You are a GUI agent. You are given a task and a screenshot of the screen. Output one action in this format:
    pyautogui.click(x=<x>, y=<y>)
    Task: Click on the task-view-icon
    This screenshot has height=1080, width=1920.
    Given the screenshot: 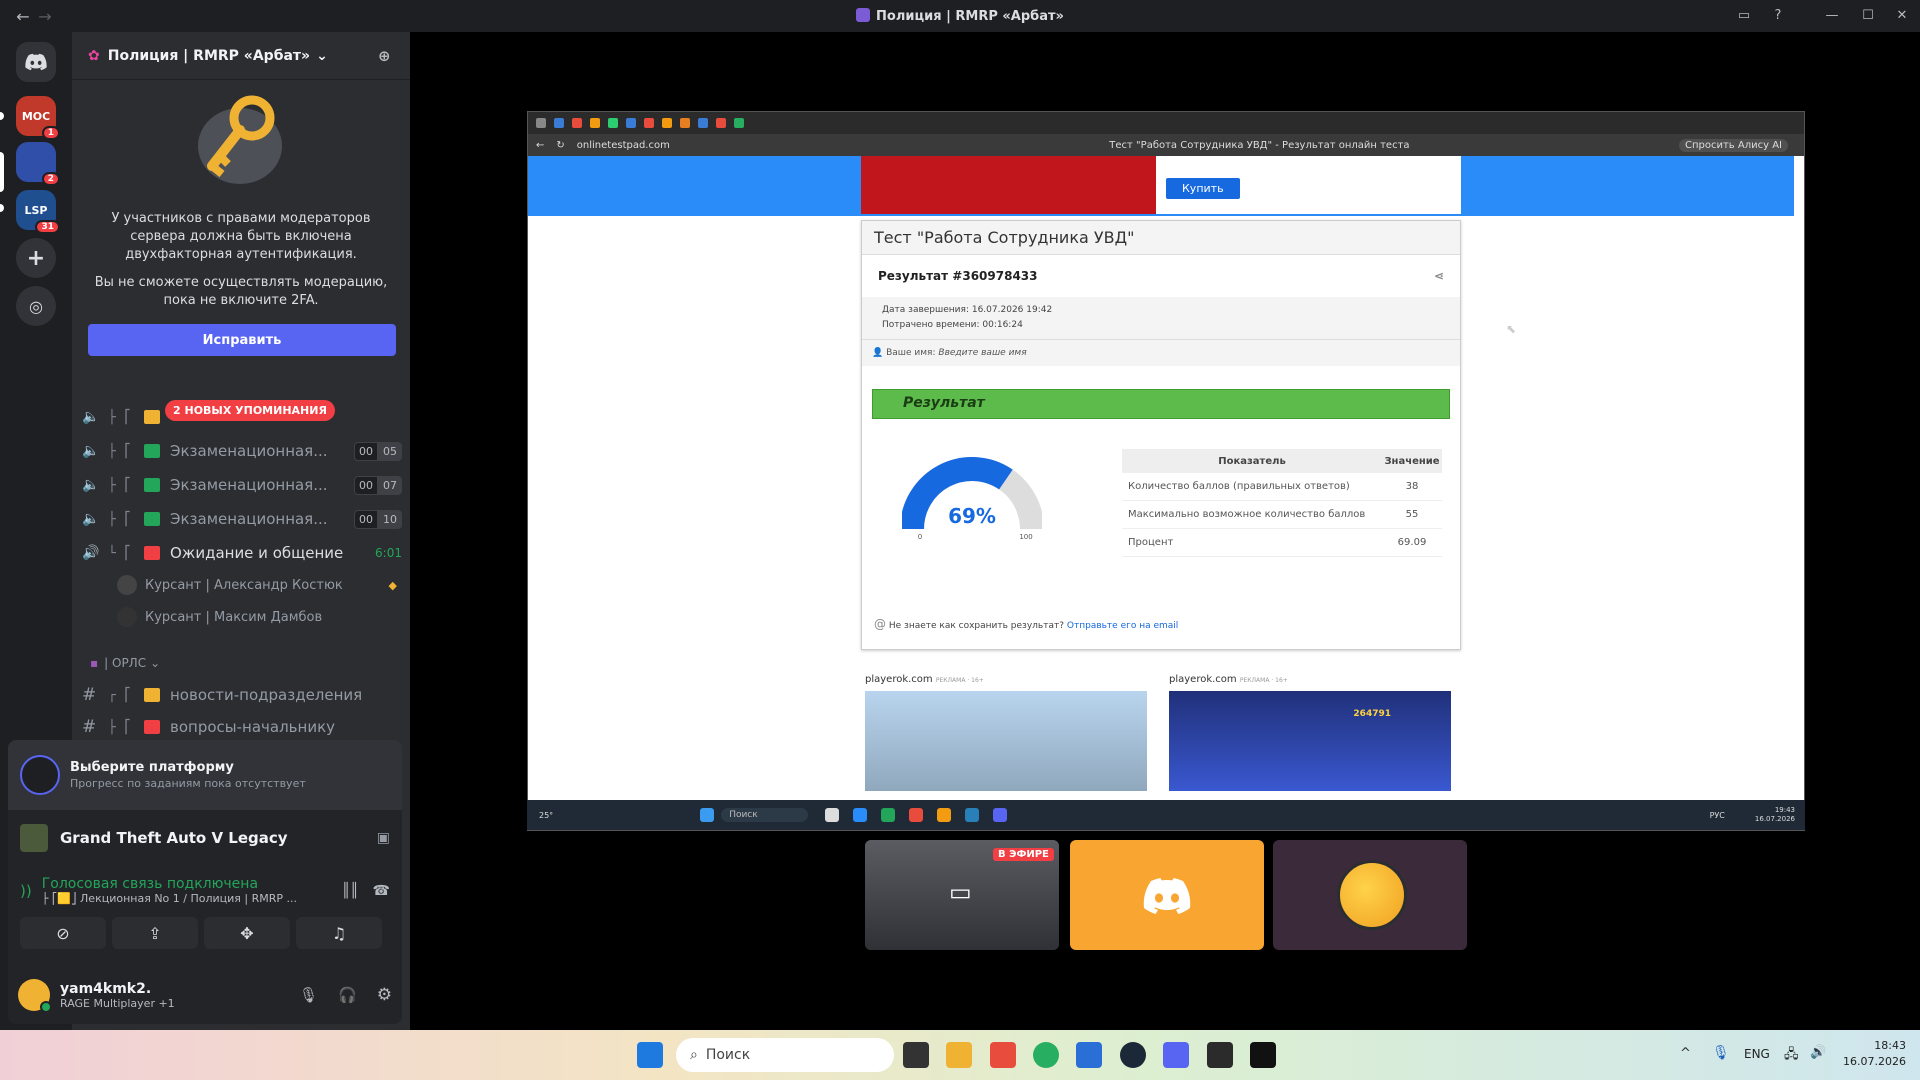 What is the action you would take?
    pyautogui.click(x=916, y=1055)
    